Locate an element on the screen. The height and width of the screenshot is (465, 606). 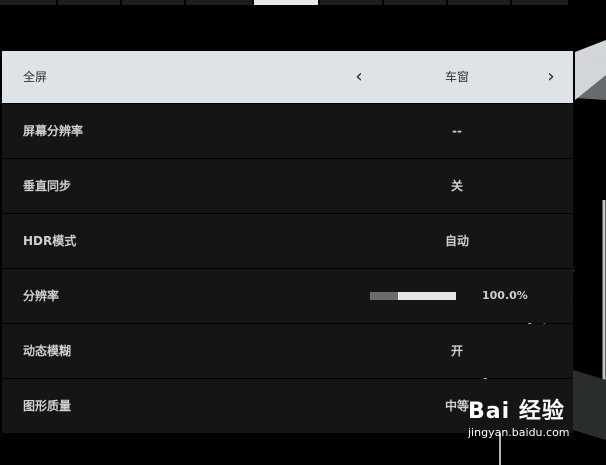
setting-value: 自动 is located at coordinates (456, 241).